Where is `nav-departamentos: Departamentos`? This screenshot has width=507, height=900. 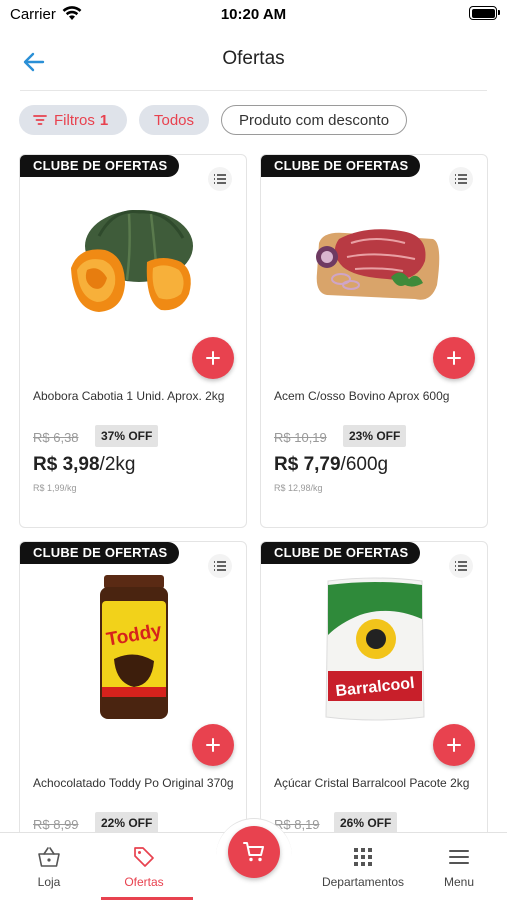
nav-departamentos: Departamentos is located at coordinates (363, 867).